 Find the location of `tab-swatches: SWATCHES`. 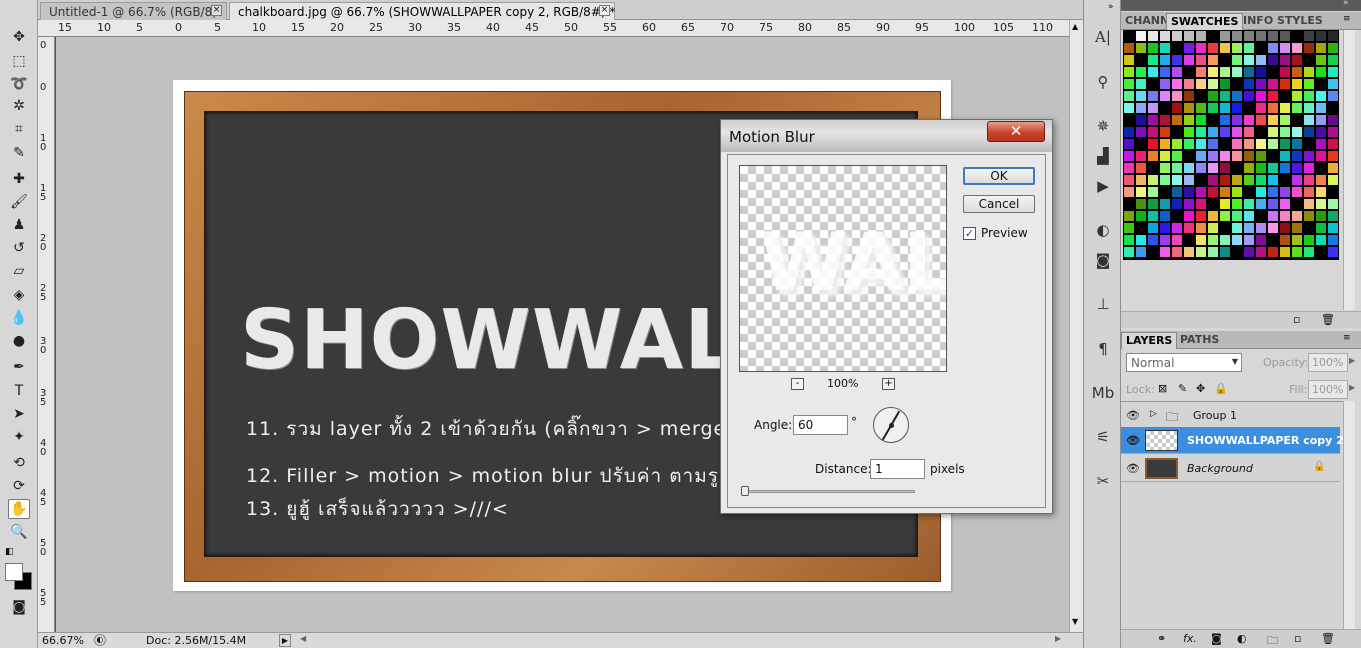

tab-swatches: SWATCHES is located at coordinates (1205, 21).